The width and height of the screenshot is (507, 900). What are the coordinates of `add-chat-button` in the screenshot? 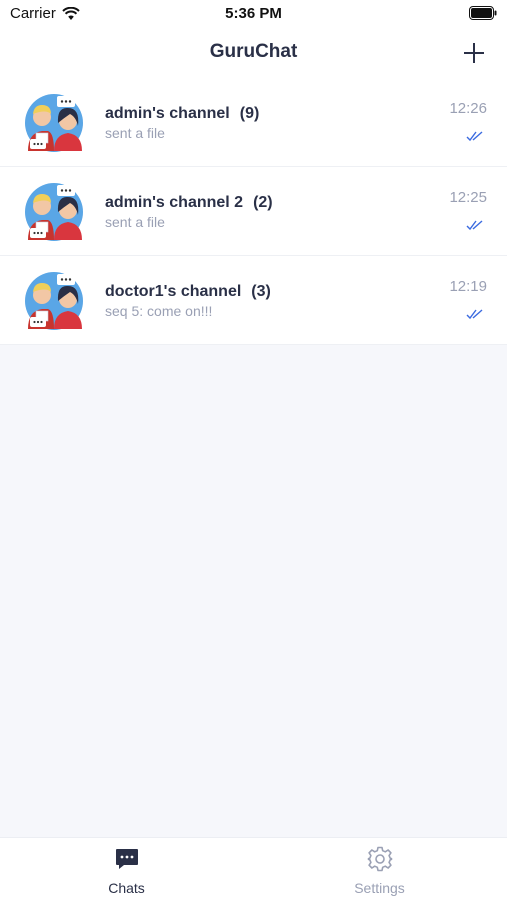 It's located at (474, 53).